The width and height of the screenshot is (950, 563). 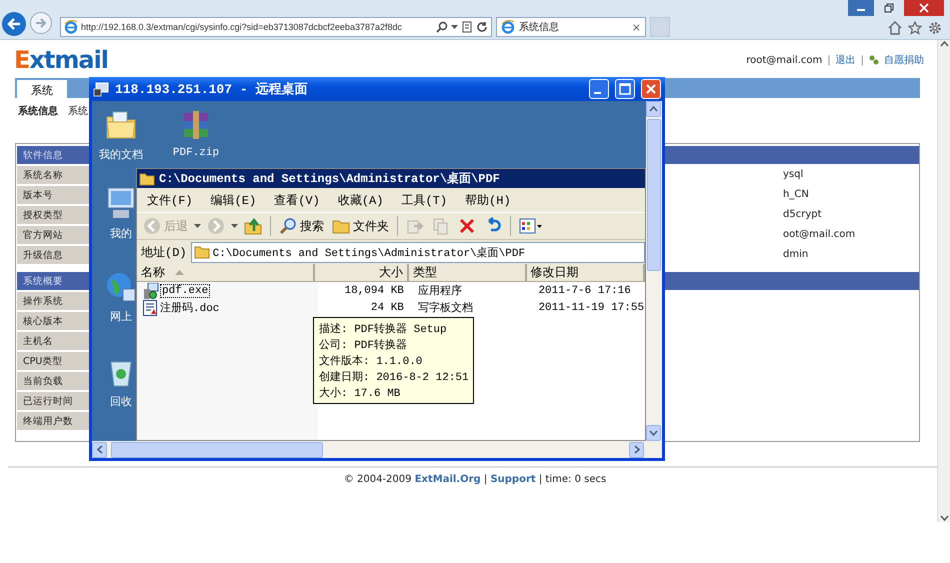 I want to click on desktop-icon-label: 网上, so click(x=121, y=316).